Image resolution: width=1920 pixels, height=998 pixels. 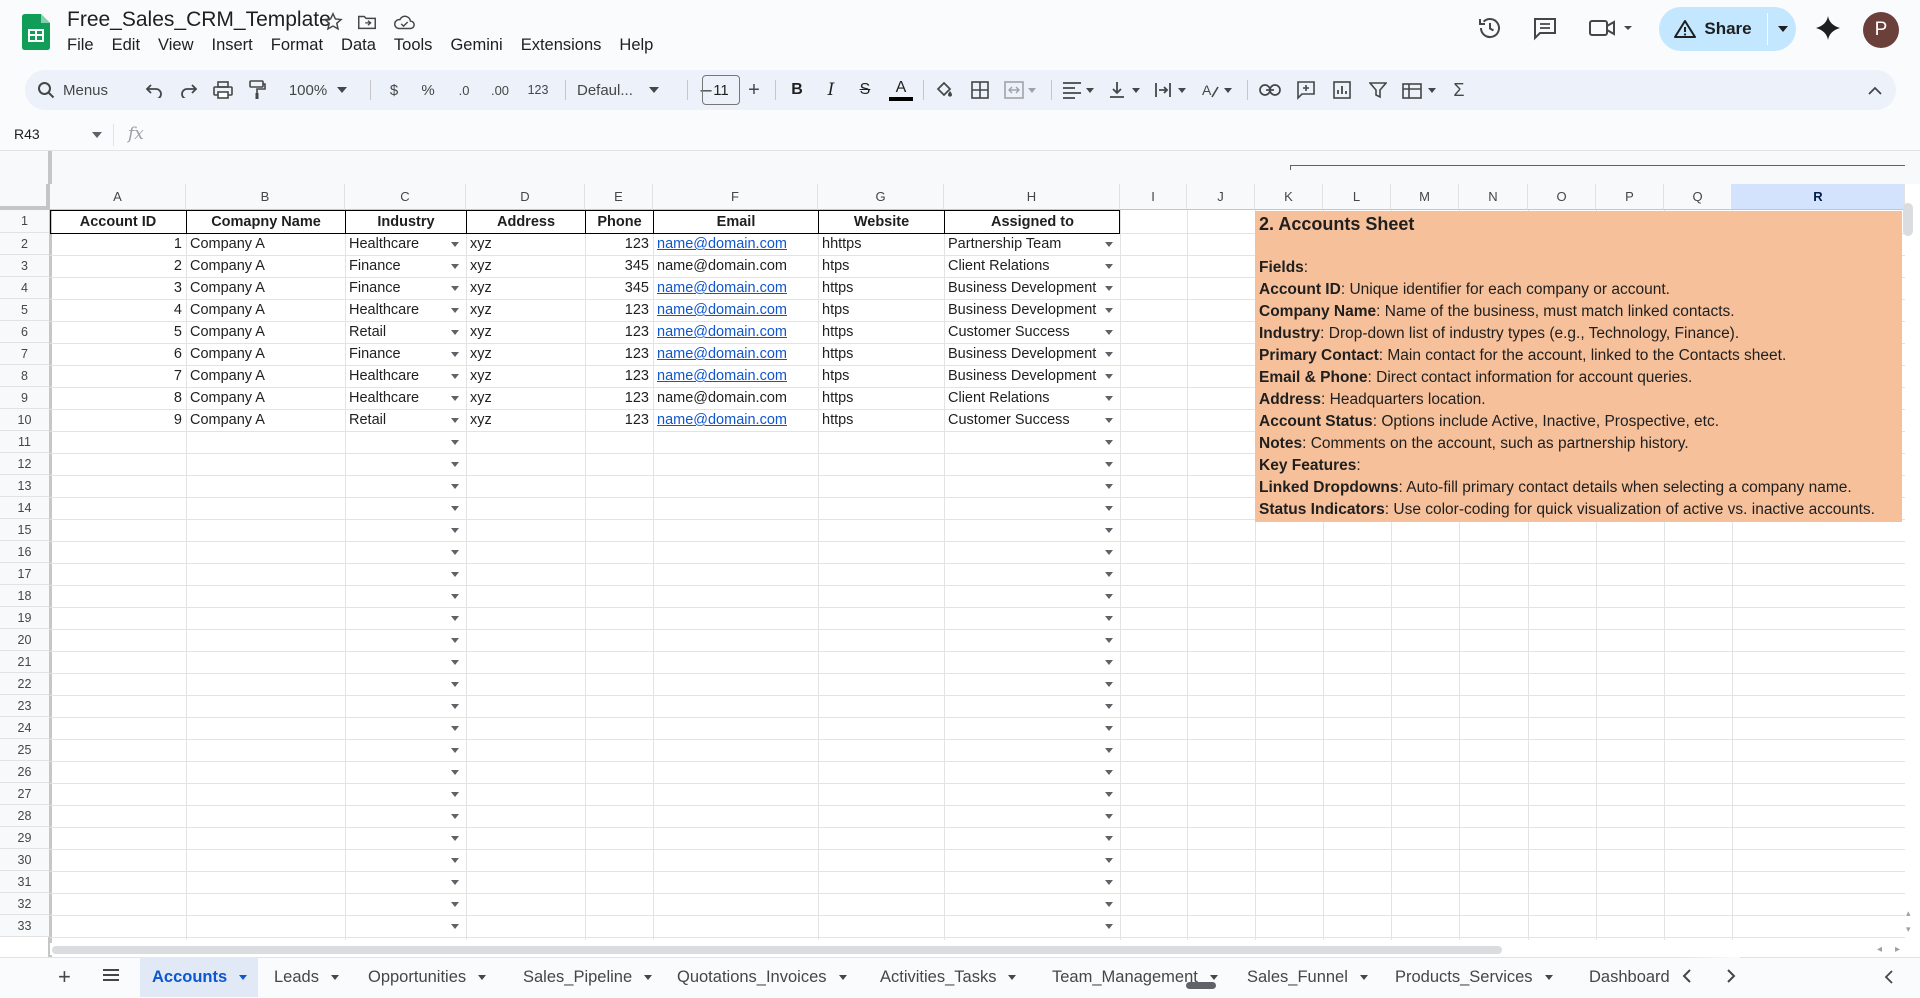 What do you see at coordinates (1357, 197) in the screenshot?
I see `column-header-l: L` at bounding box center [1357, 197].